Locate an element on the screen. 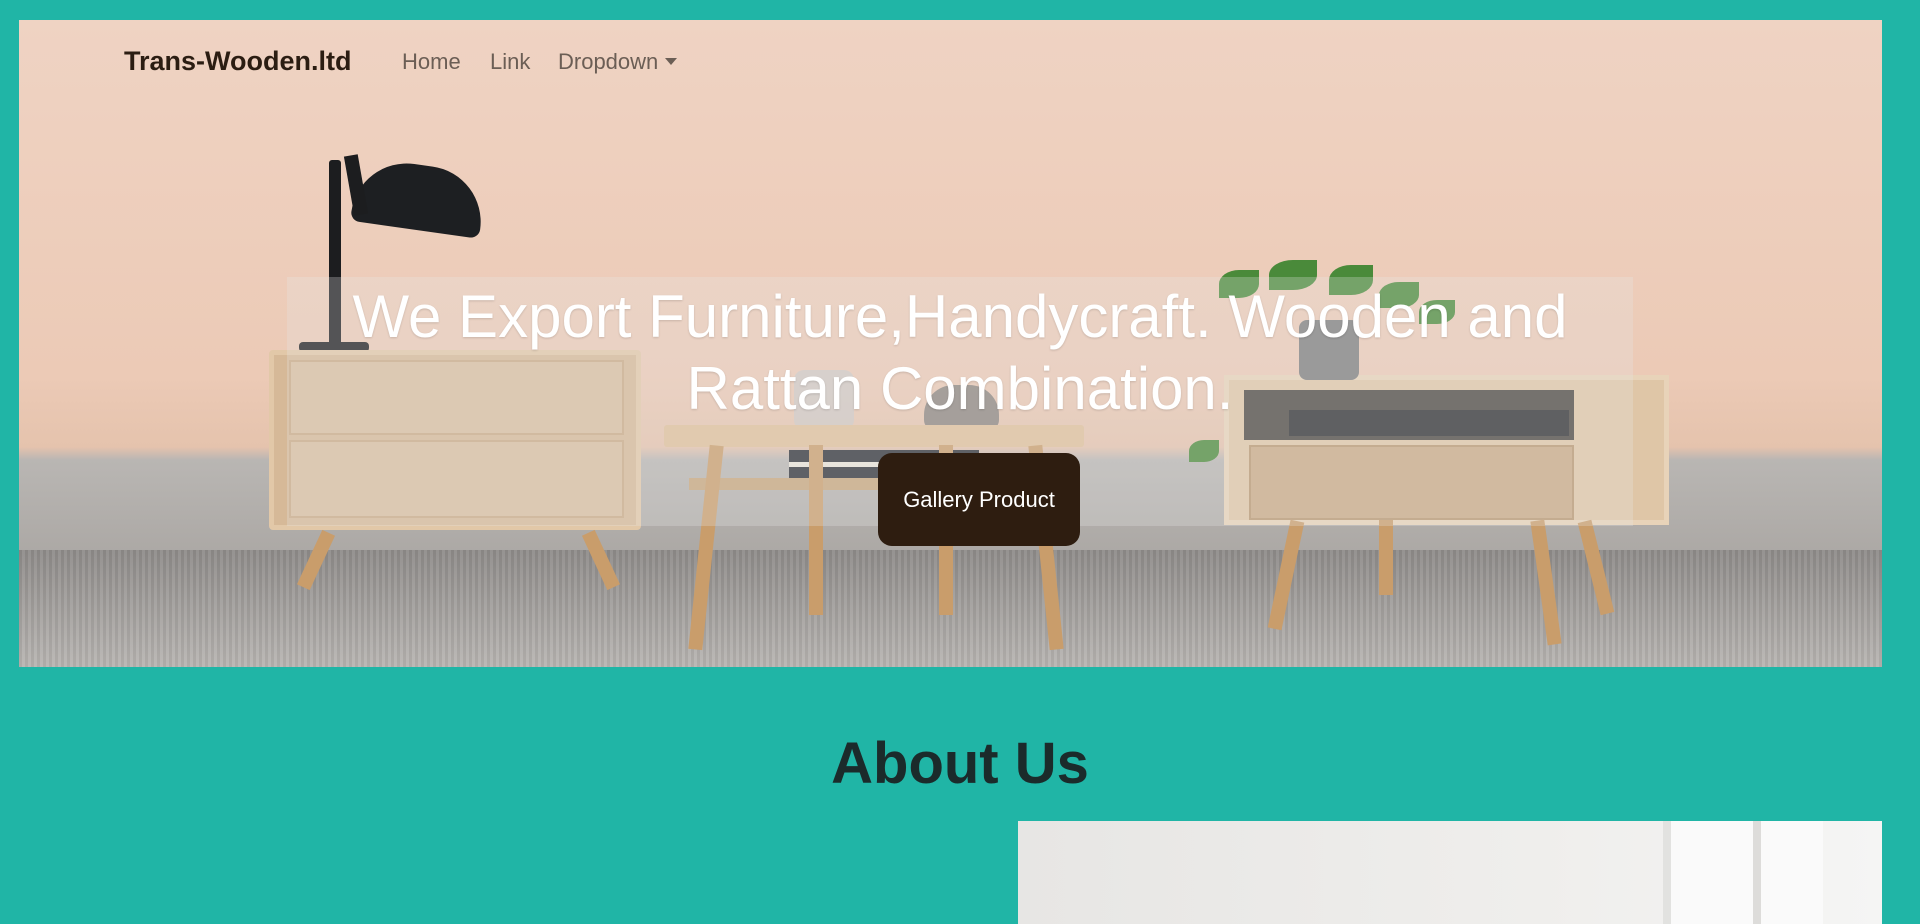 This screenshot has width=1920, height=924. about-image is located at coordinates (1450, 872).